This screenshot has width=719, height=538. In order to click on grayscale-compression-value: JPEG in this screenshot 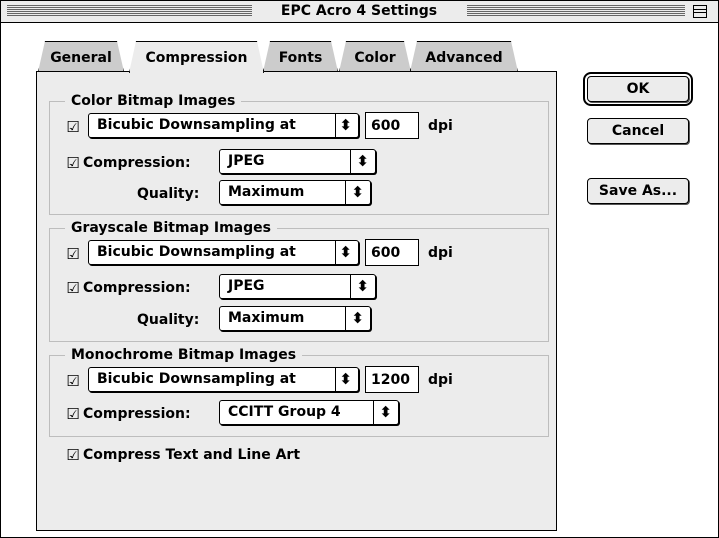, I will do `click(246, 286)`.